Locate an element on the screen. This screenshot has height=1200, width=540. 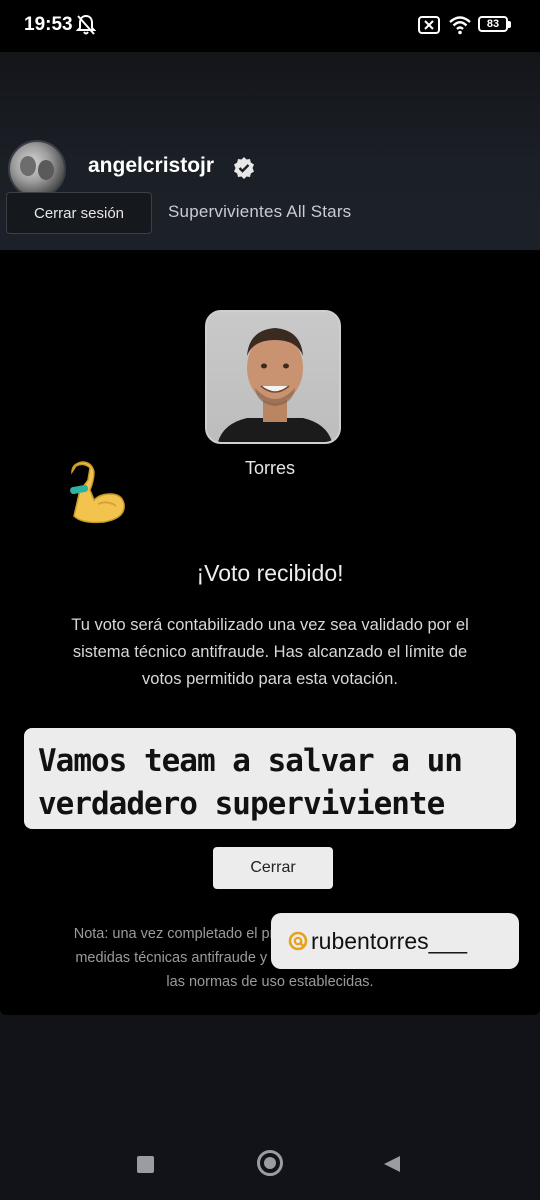
avatar is located at coordinates (37, 169).